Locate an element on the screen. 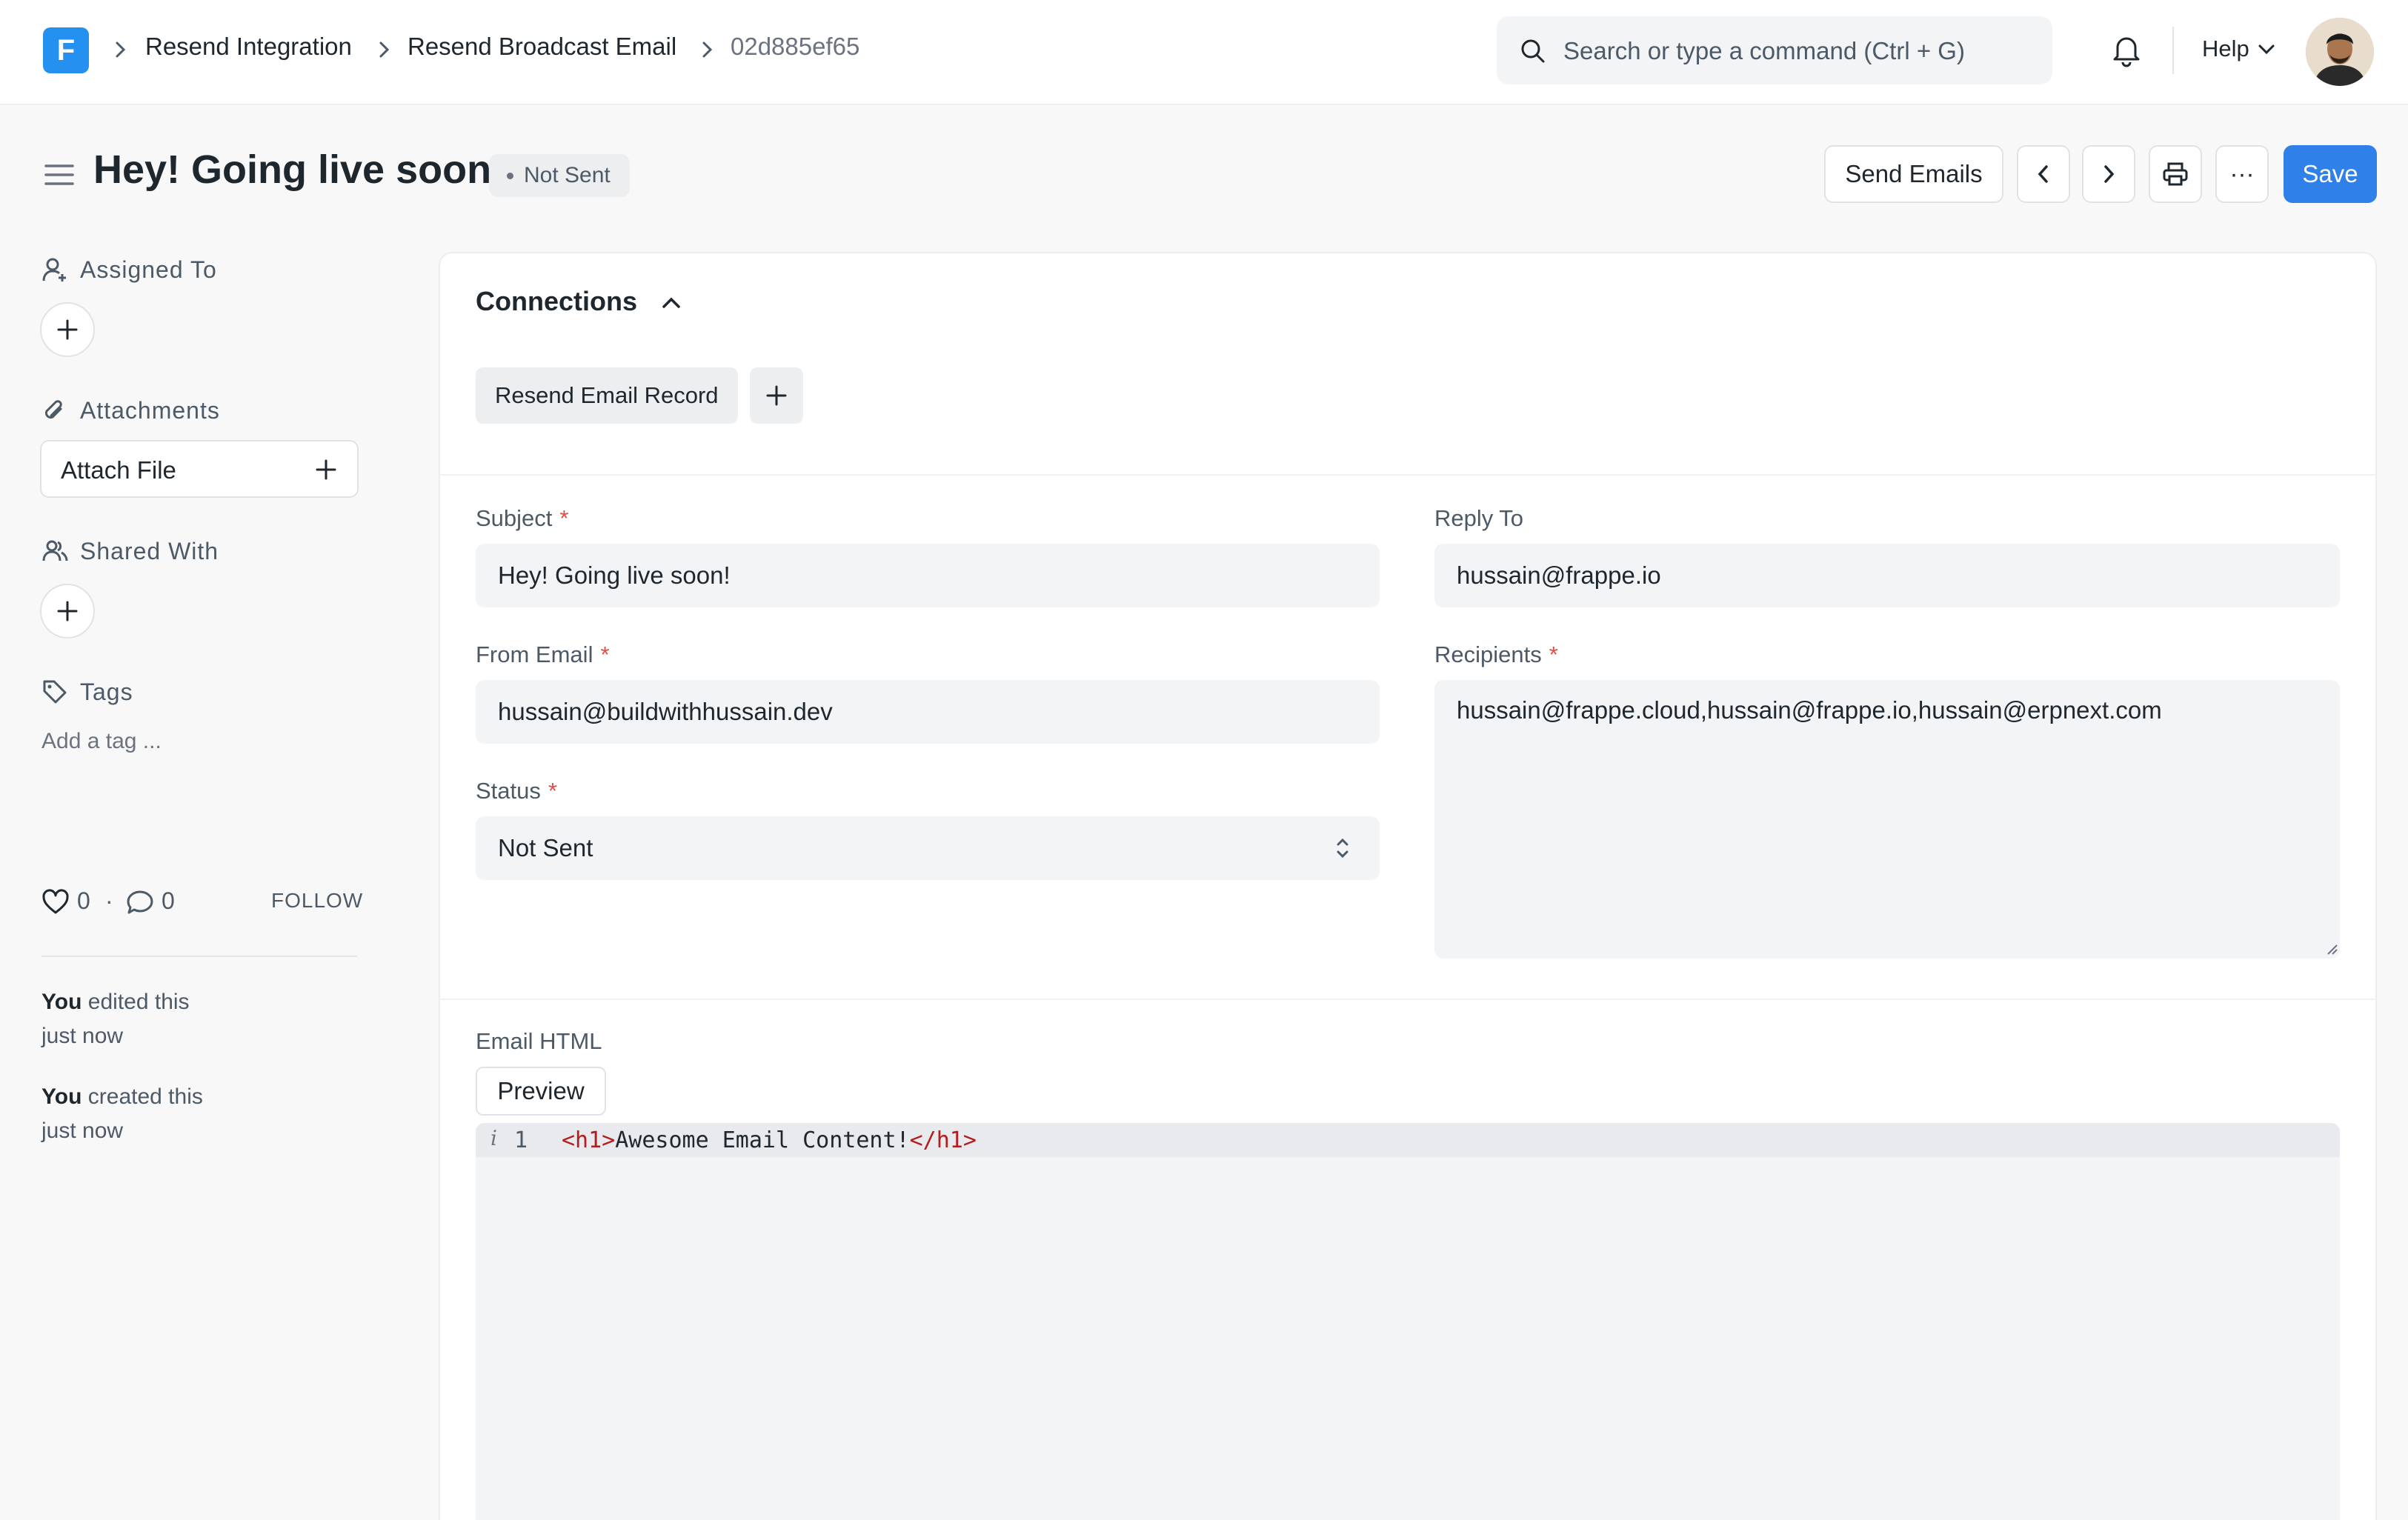 This screenshot has height=1520, width=2408. add-share-button is located at coordinates (67, 611).